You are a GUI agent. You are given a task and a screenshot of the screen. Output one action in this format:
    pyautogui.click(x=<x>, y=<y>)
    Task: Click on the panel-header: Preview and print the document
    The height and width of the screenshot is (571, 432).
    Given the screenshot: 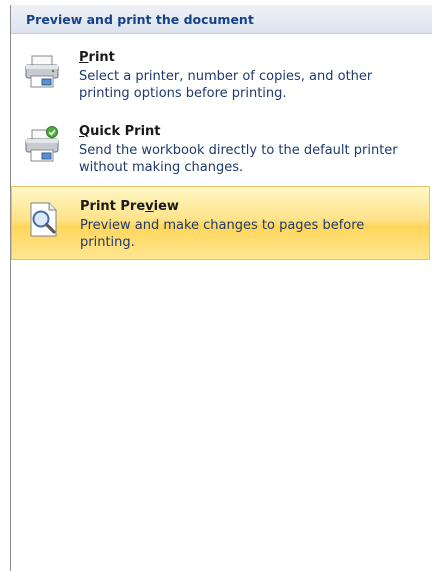 What is the action you would take?
    pyautogui.click(x=221, y=19)
    